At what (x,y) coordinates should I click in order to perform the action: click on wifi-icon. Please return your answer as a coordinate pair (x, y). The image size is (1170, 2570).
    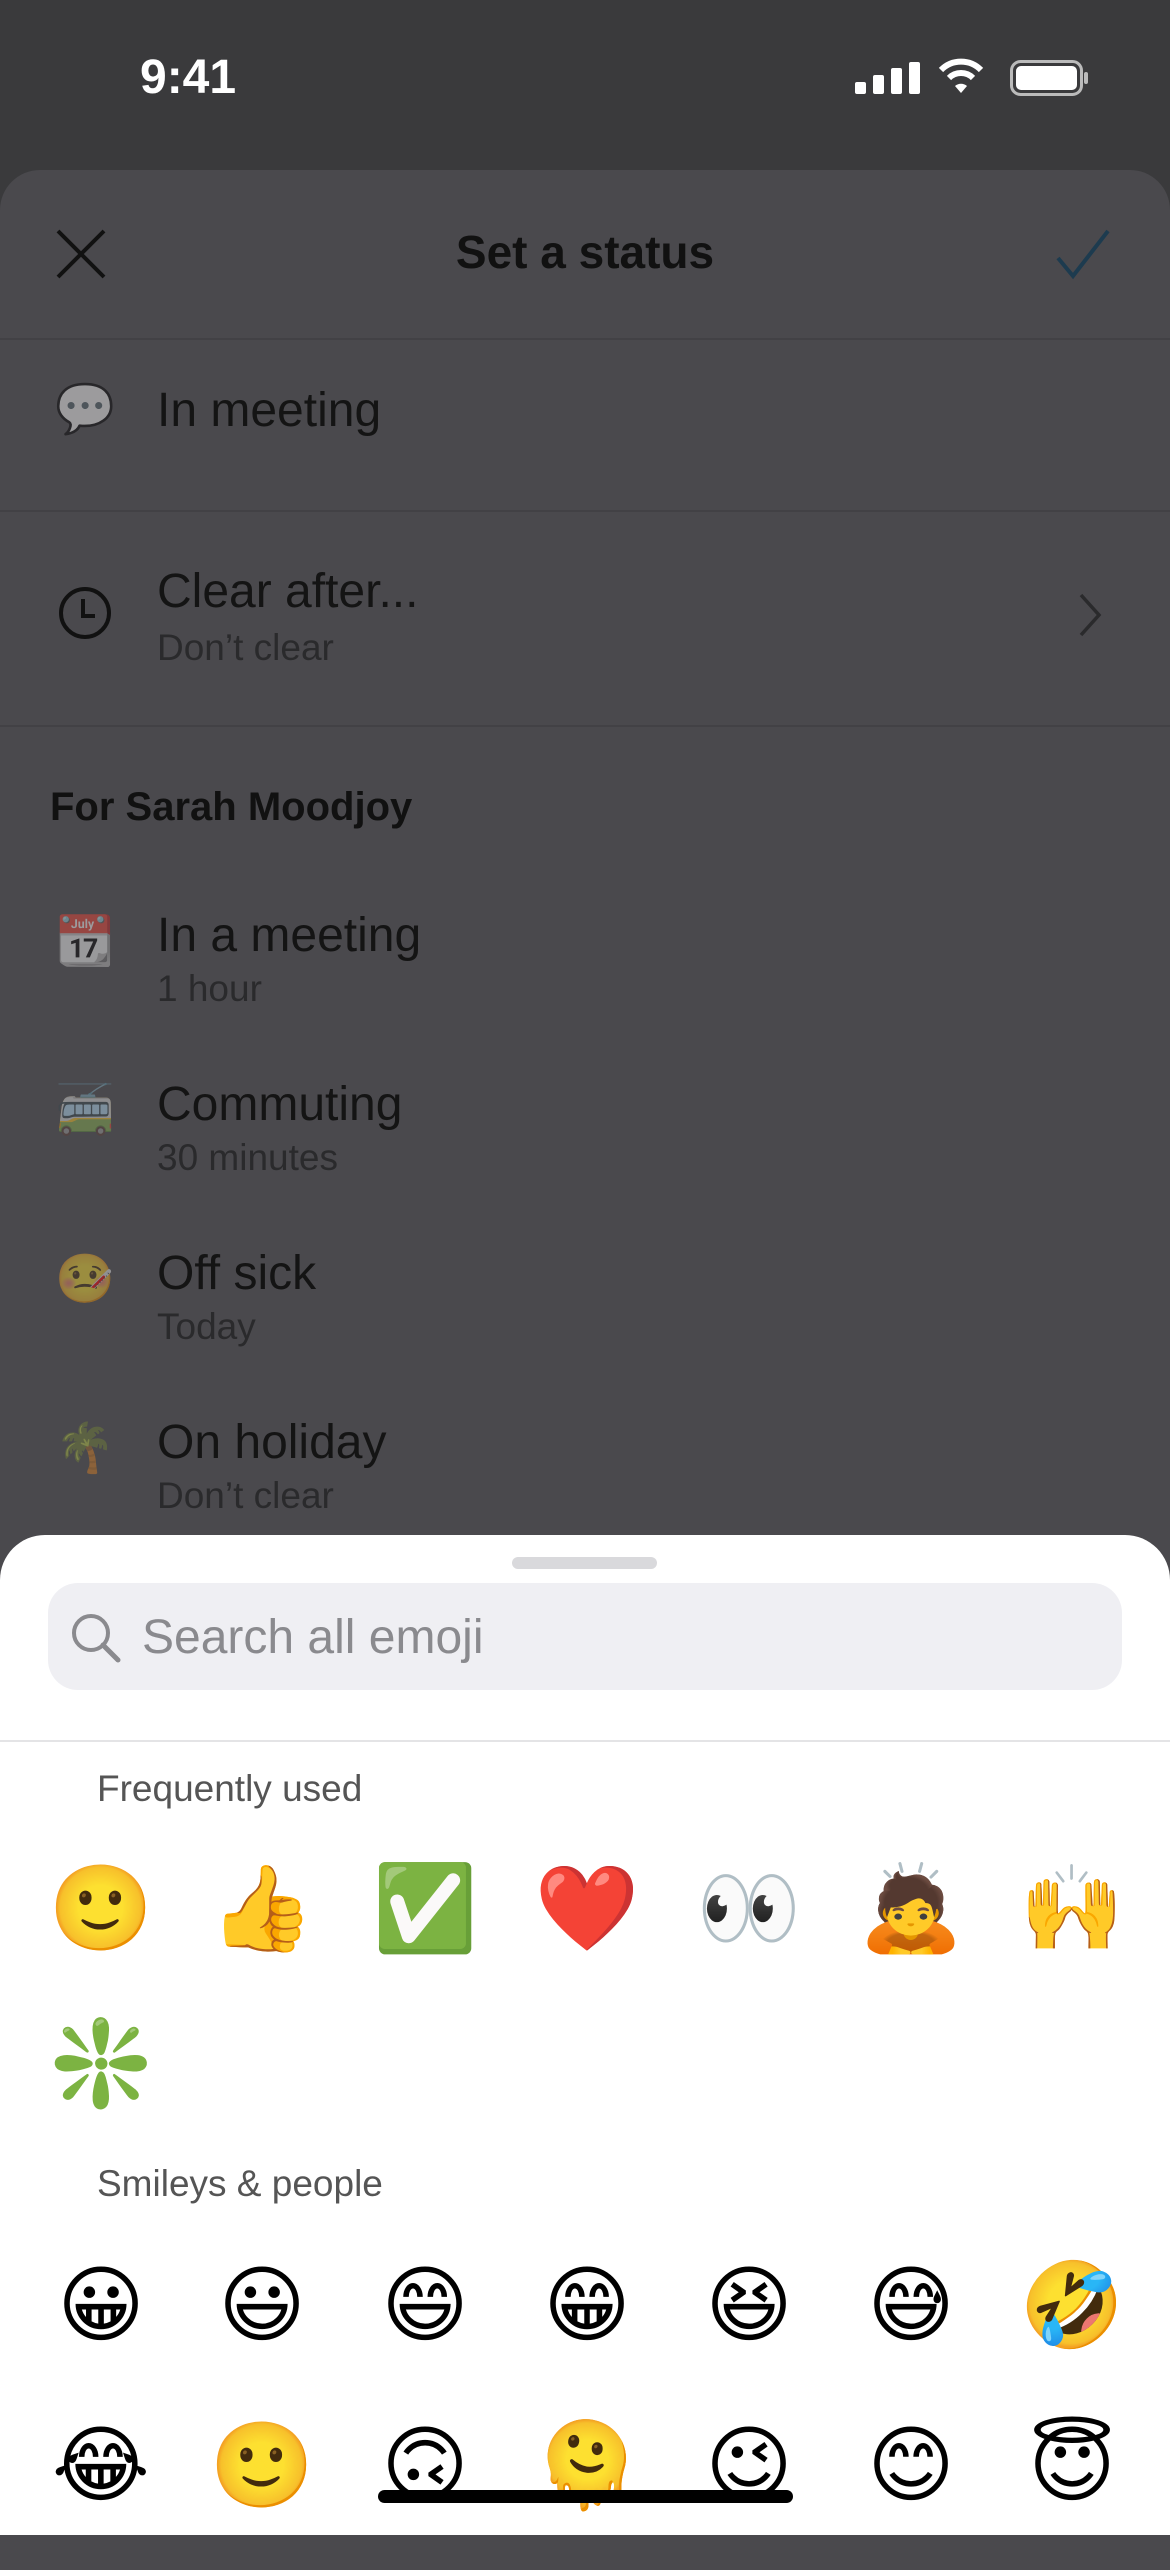
    Looking at the image, I should click on (961, 78).